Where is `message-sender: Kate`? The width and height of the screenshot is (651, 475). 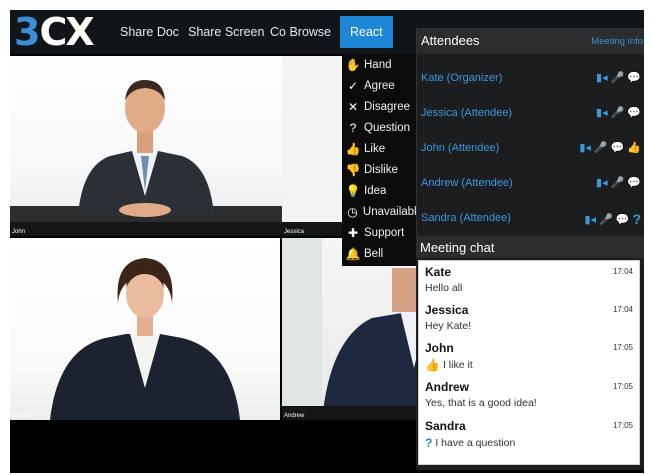 message-sender: Kate is located at coordinates (438, 272).